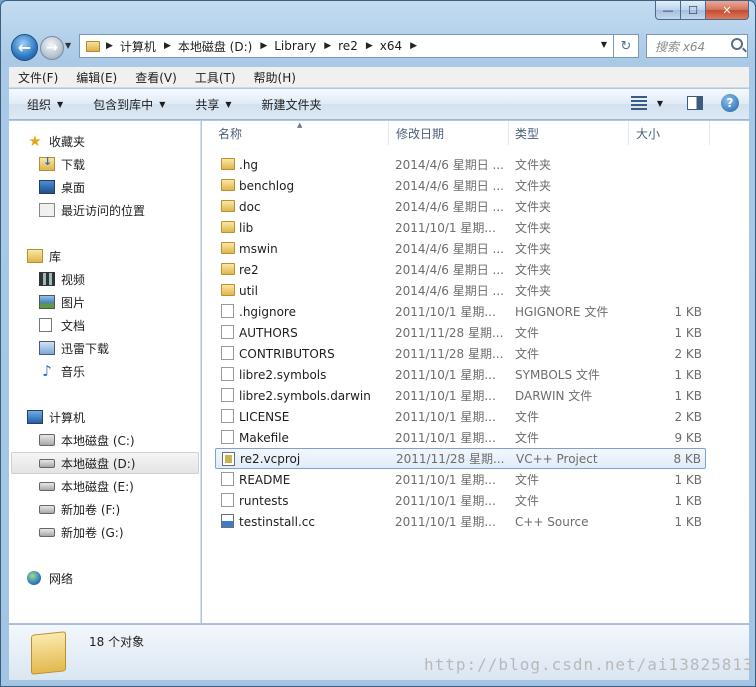  What do you see at coordinates (460, 206) in the screenshot?
I see `table-row: doc 2014/4/6 星期日 ... 文件夹` at bounding box center [460, 206].